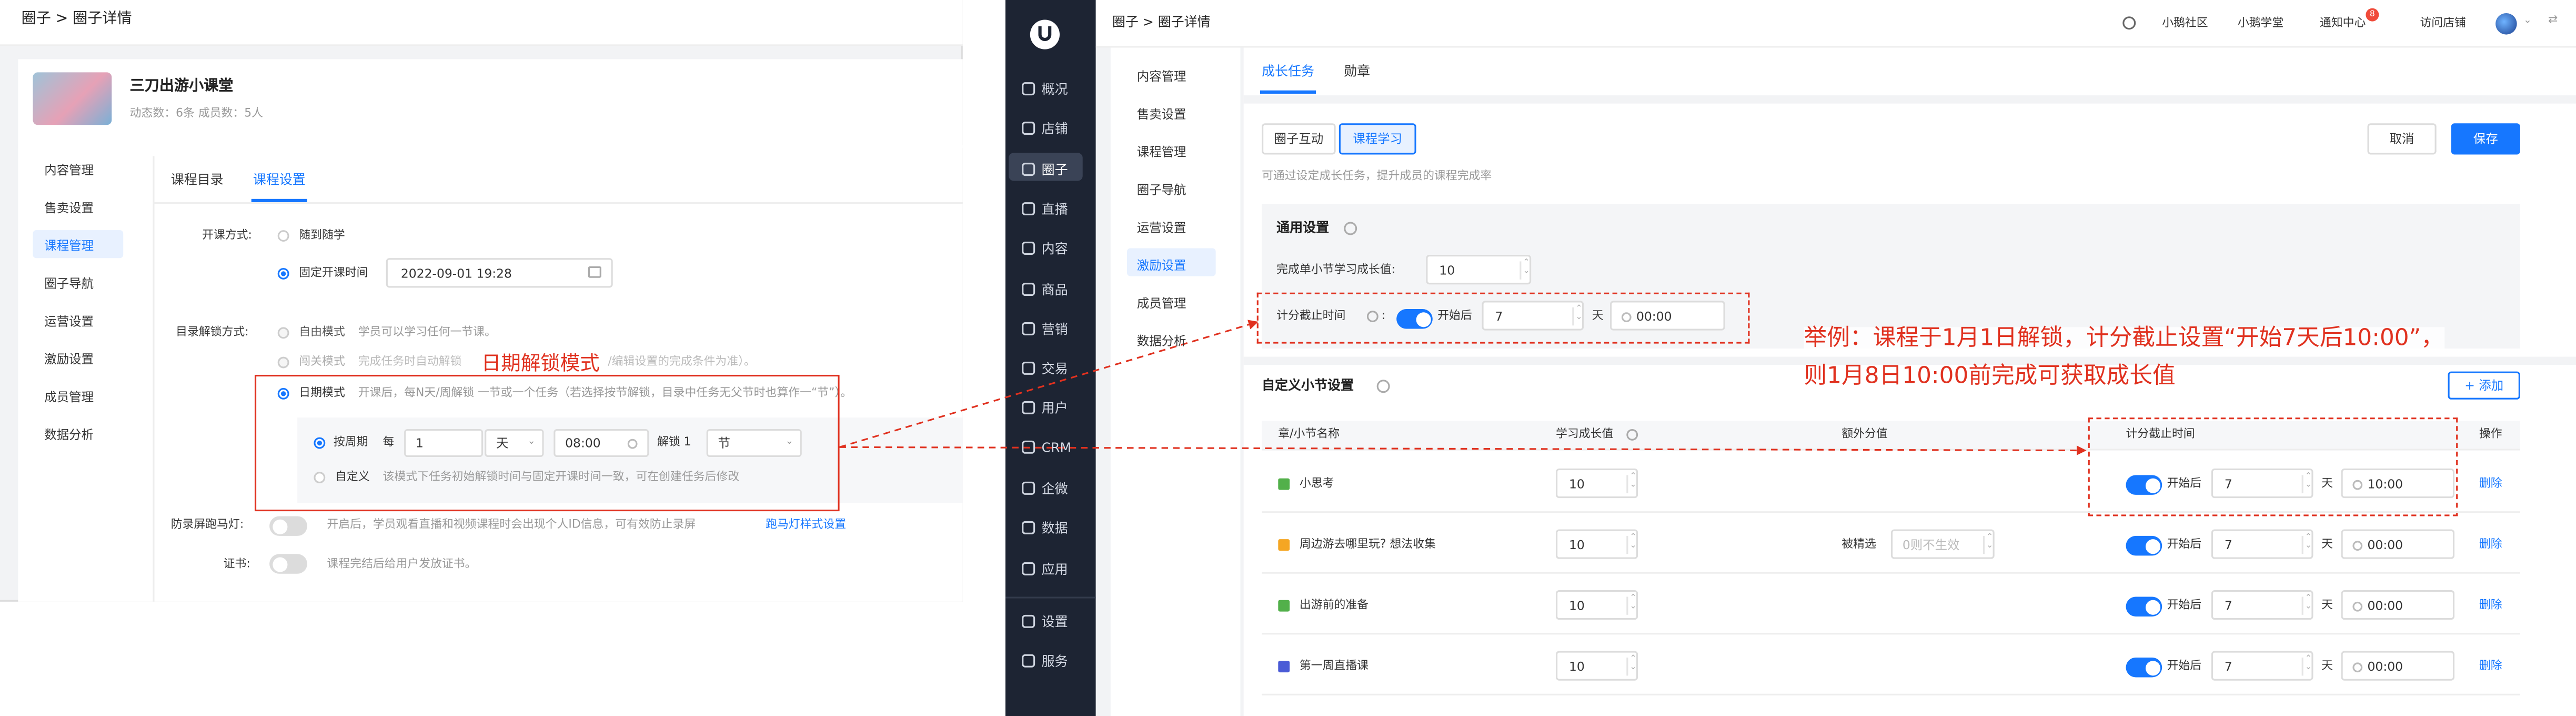 Image resolution: width=2576 pixels, height=716 pixels. What do you see at coordinates (1942, 544) in the screenshot?
I see `row-extra-input: 0则不生效` at bounding box center [1942, 544].